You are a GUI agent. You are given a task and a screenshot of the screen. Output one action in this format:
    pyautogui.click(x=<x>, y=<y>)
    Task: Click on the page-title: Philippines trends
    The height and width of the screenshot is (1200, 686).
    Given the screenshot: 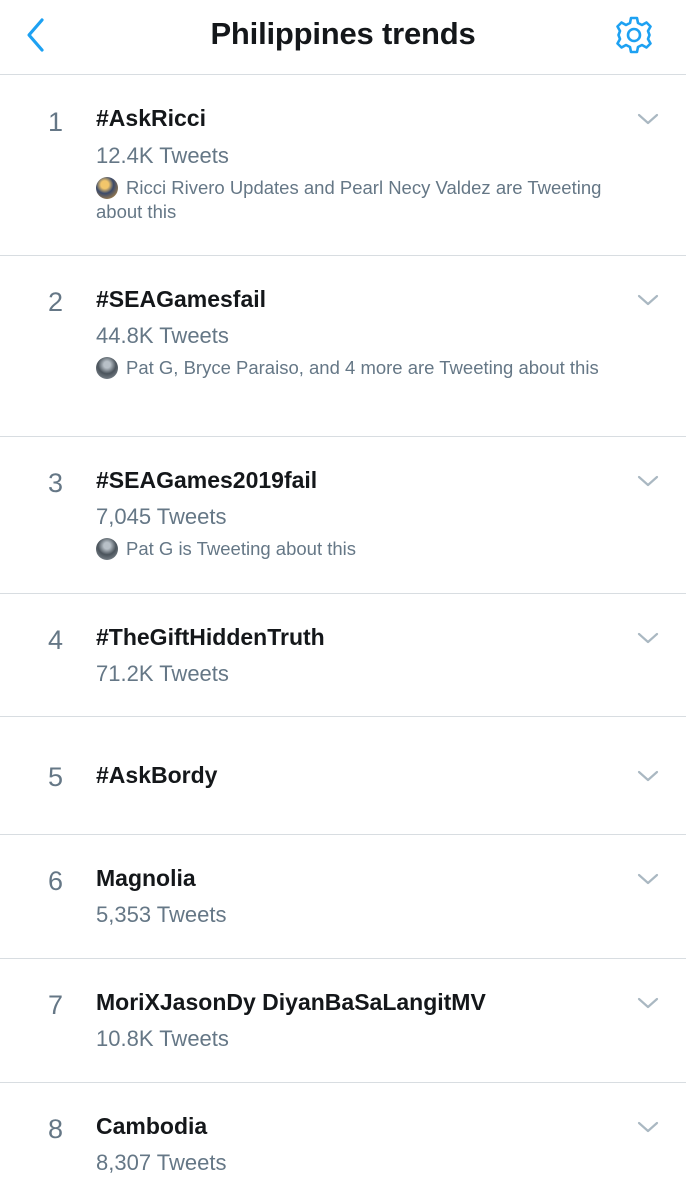 What is the action you would take?
    pyautogui.click(x=343, y=33)
    